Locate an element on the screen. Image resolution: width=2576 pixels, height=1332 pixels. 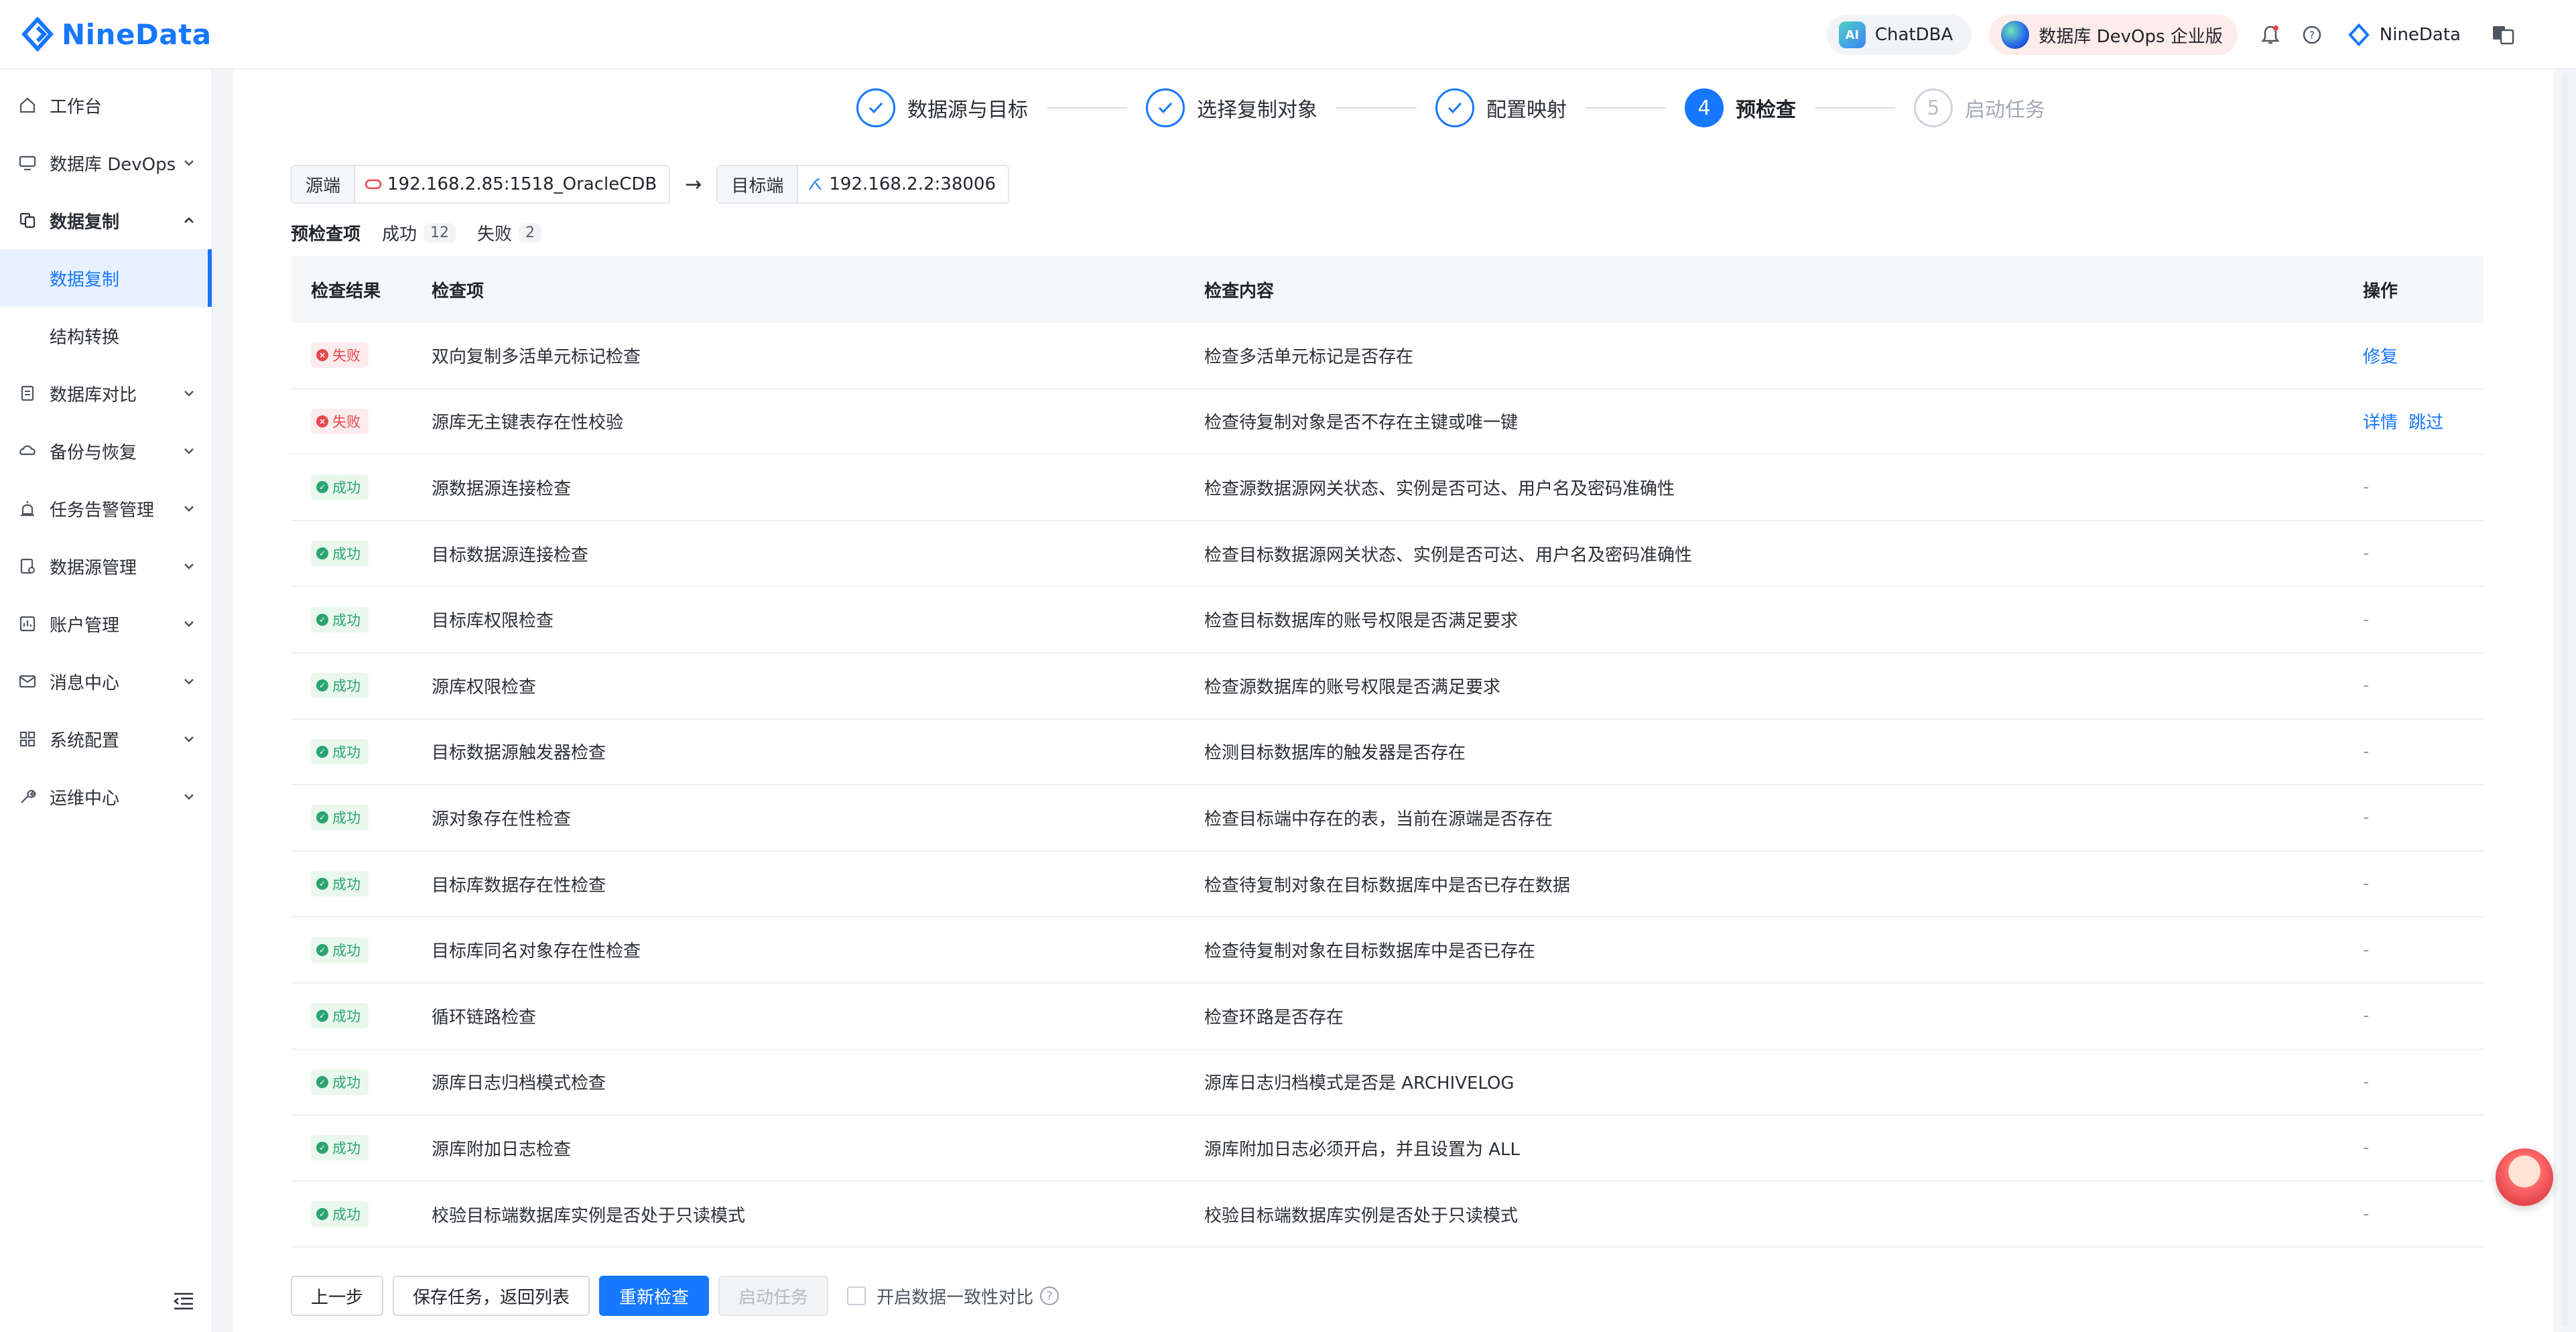
target-address: 192.168.2.2:38006 is located at coordinates (912, 184).